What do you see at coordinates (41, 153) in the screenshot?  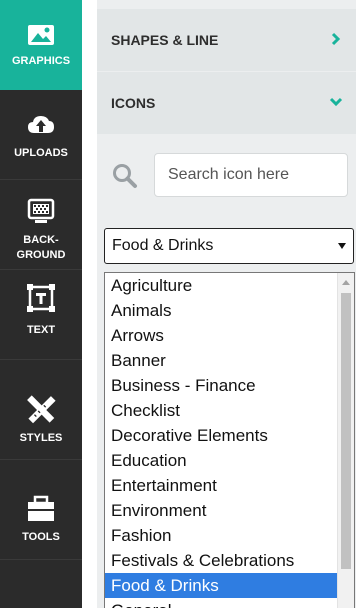 I see `toolbar-uploads-label: UPLOADS` at bounding box center [41, 153].